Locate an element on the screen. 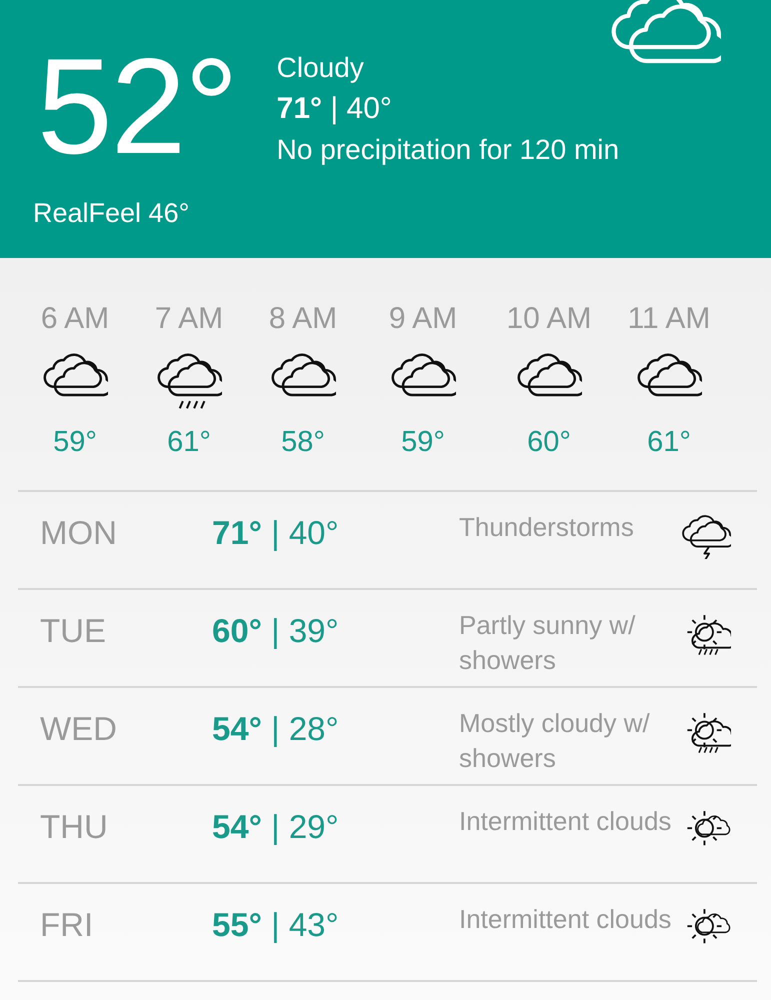 The image size is (771, 1000). condition-text: Cloudy is located at coordinates (320, 68).